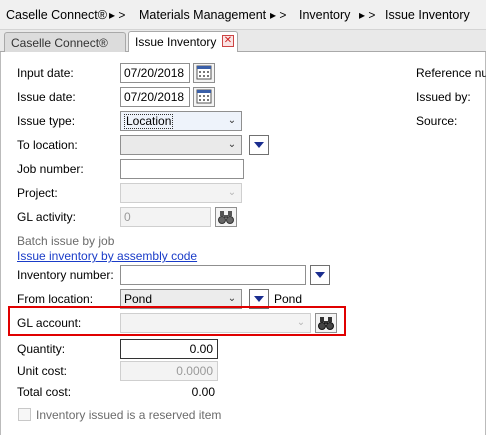  Describe the element at coordinates (50, 169) in the screenshot. I see `job-number-label: Job number:` at that location.